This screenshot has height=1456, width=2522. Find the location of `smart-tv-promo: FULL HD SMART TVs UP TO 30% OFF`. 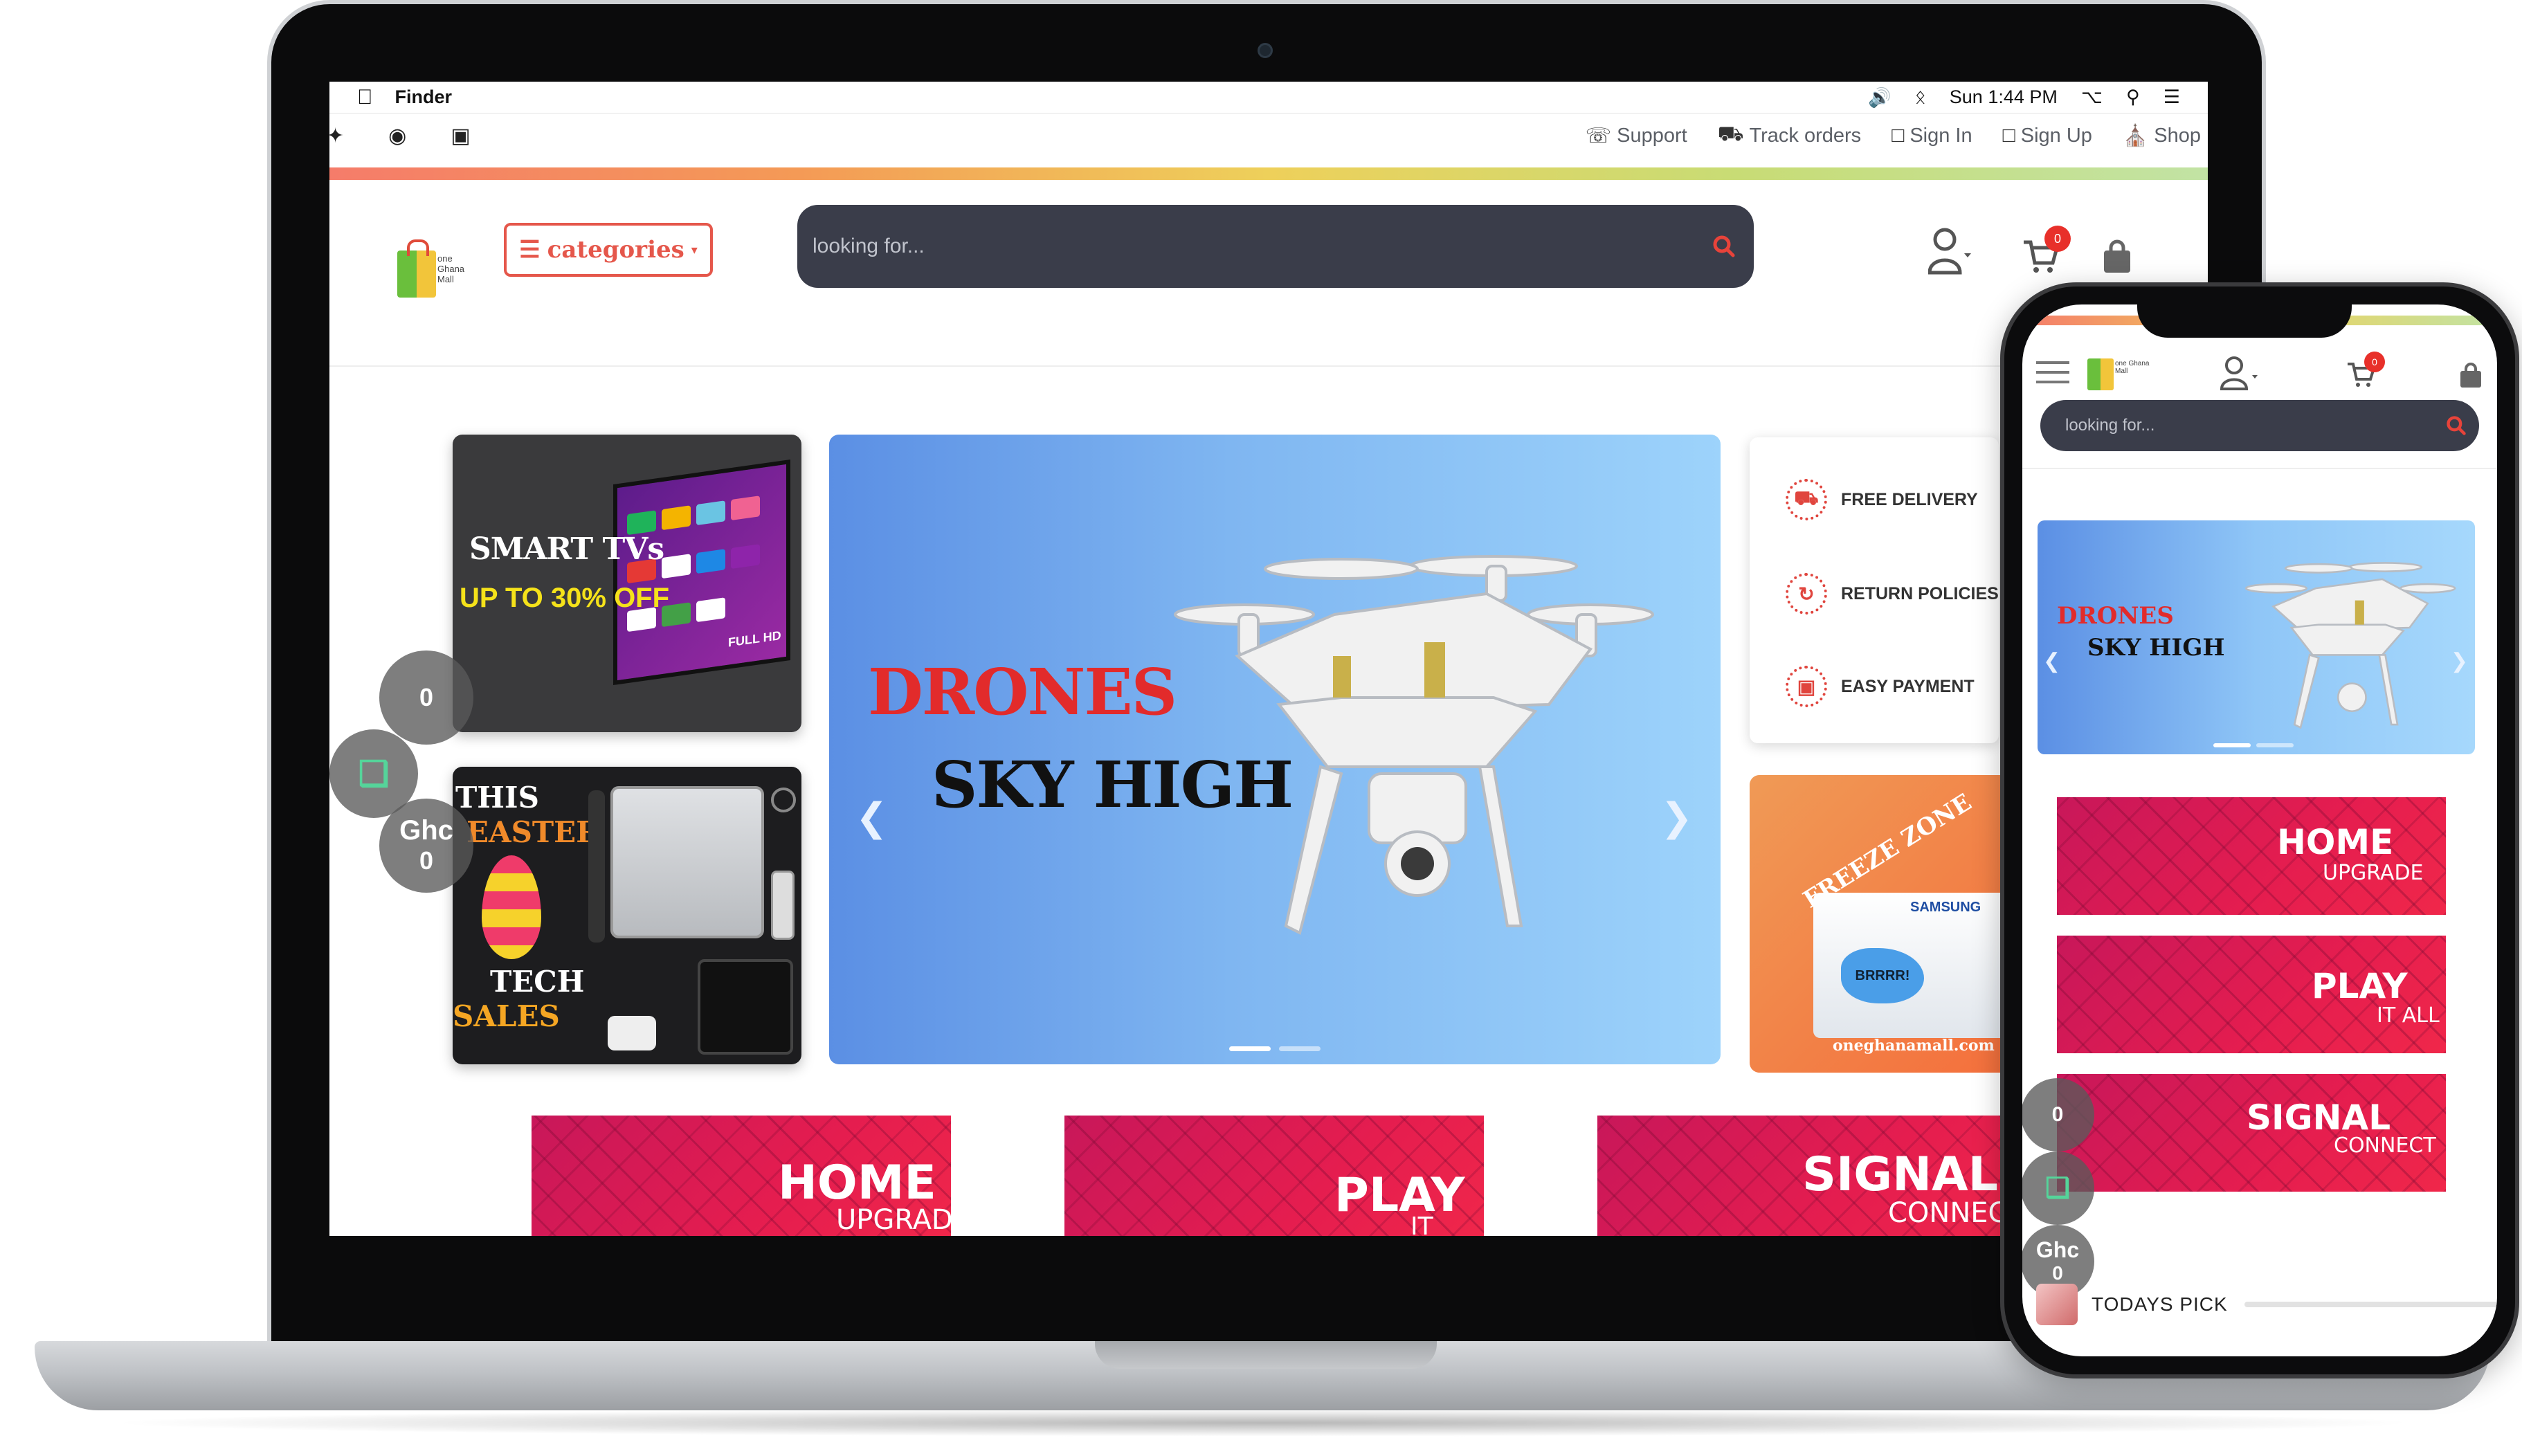

smart-tv-promo: FULL HD SMART TVs UP TO 30% OFF is located at coordinates (627, 583).